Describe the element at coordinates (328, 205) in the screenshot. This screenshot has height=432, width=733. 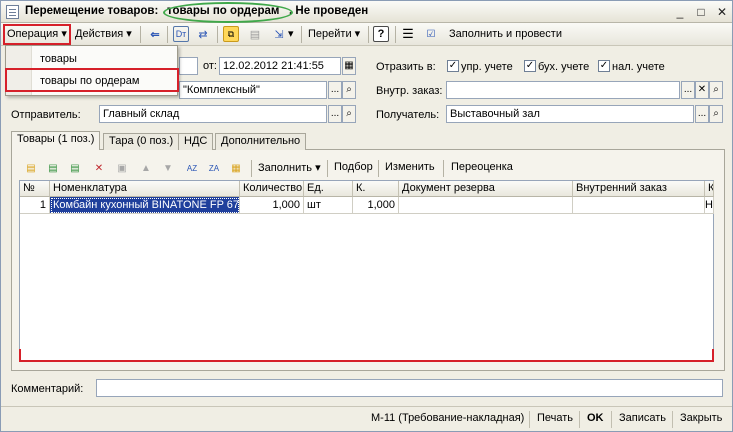
I see `row-unit: шт` at that location.